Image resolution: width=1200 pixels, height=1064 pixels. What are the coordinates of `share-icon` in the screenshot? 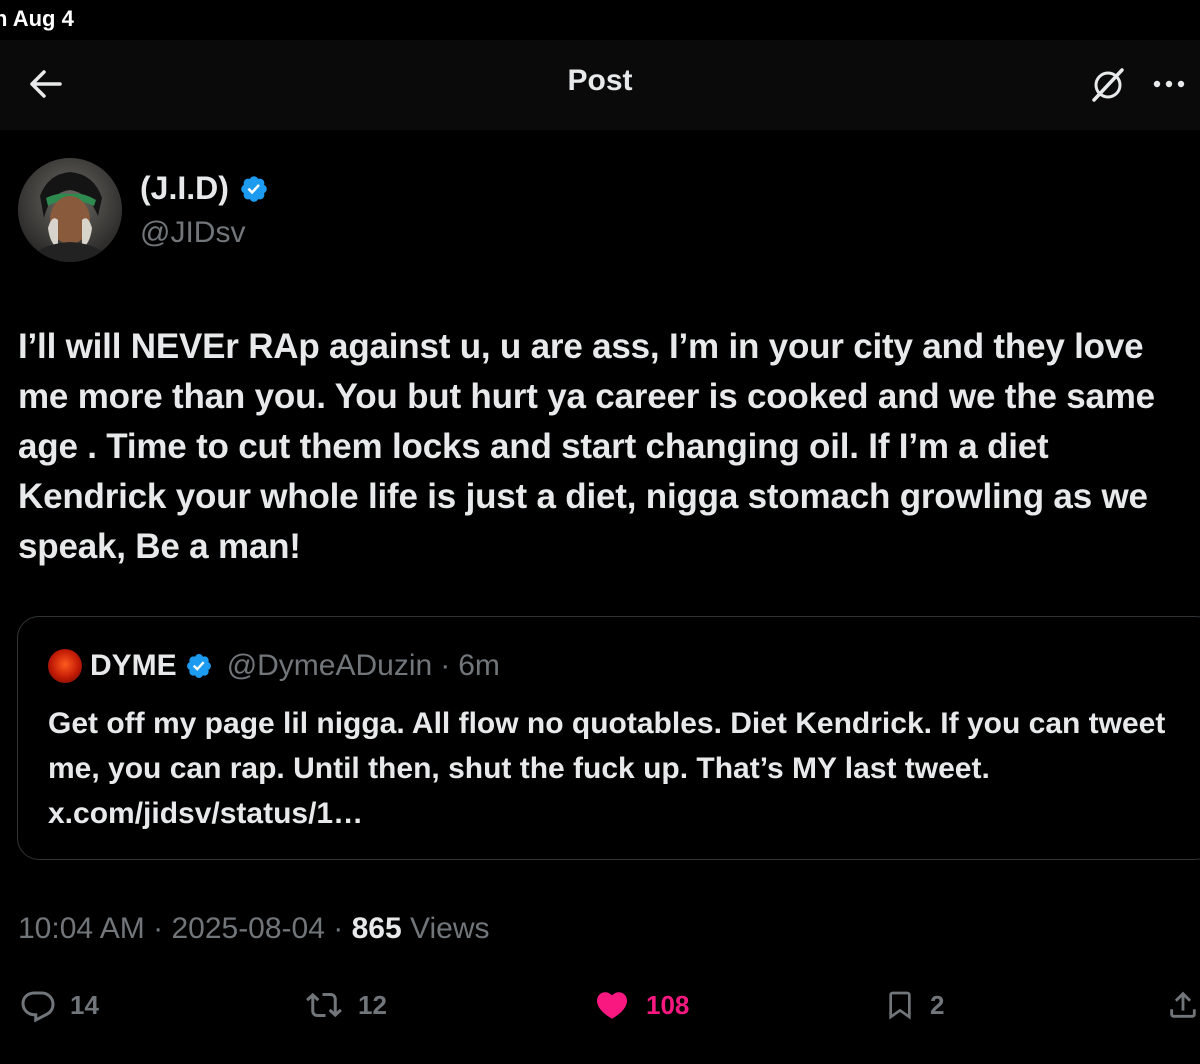 It's located at (1183, 1004).